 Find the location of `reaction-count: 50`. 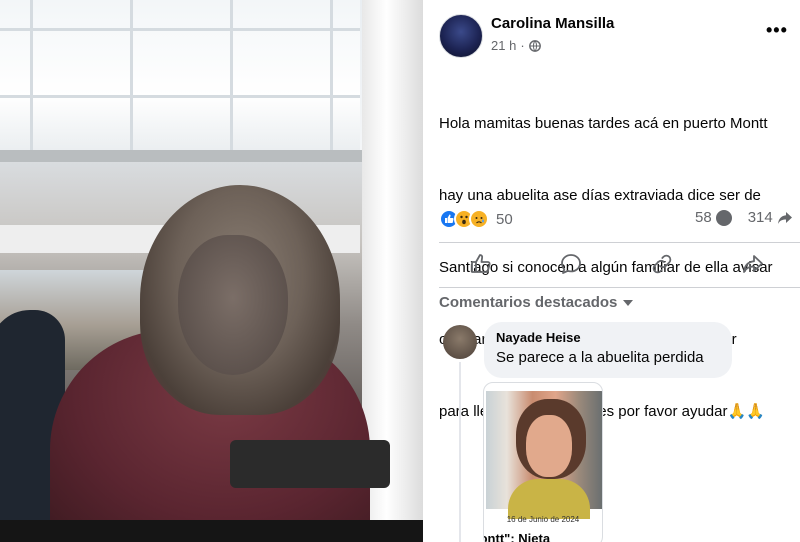

reaction-count: 50 is located at coordinates (504, 219).